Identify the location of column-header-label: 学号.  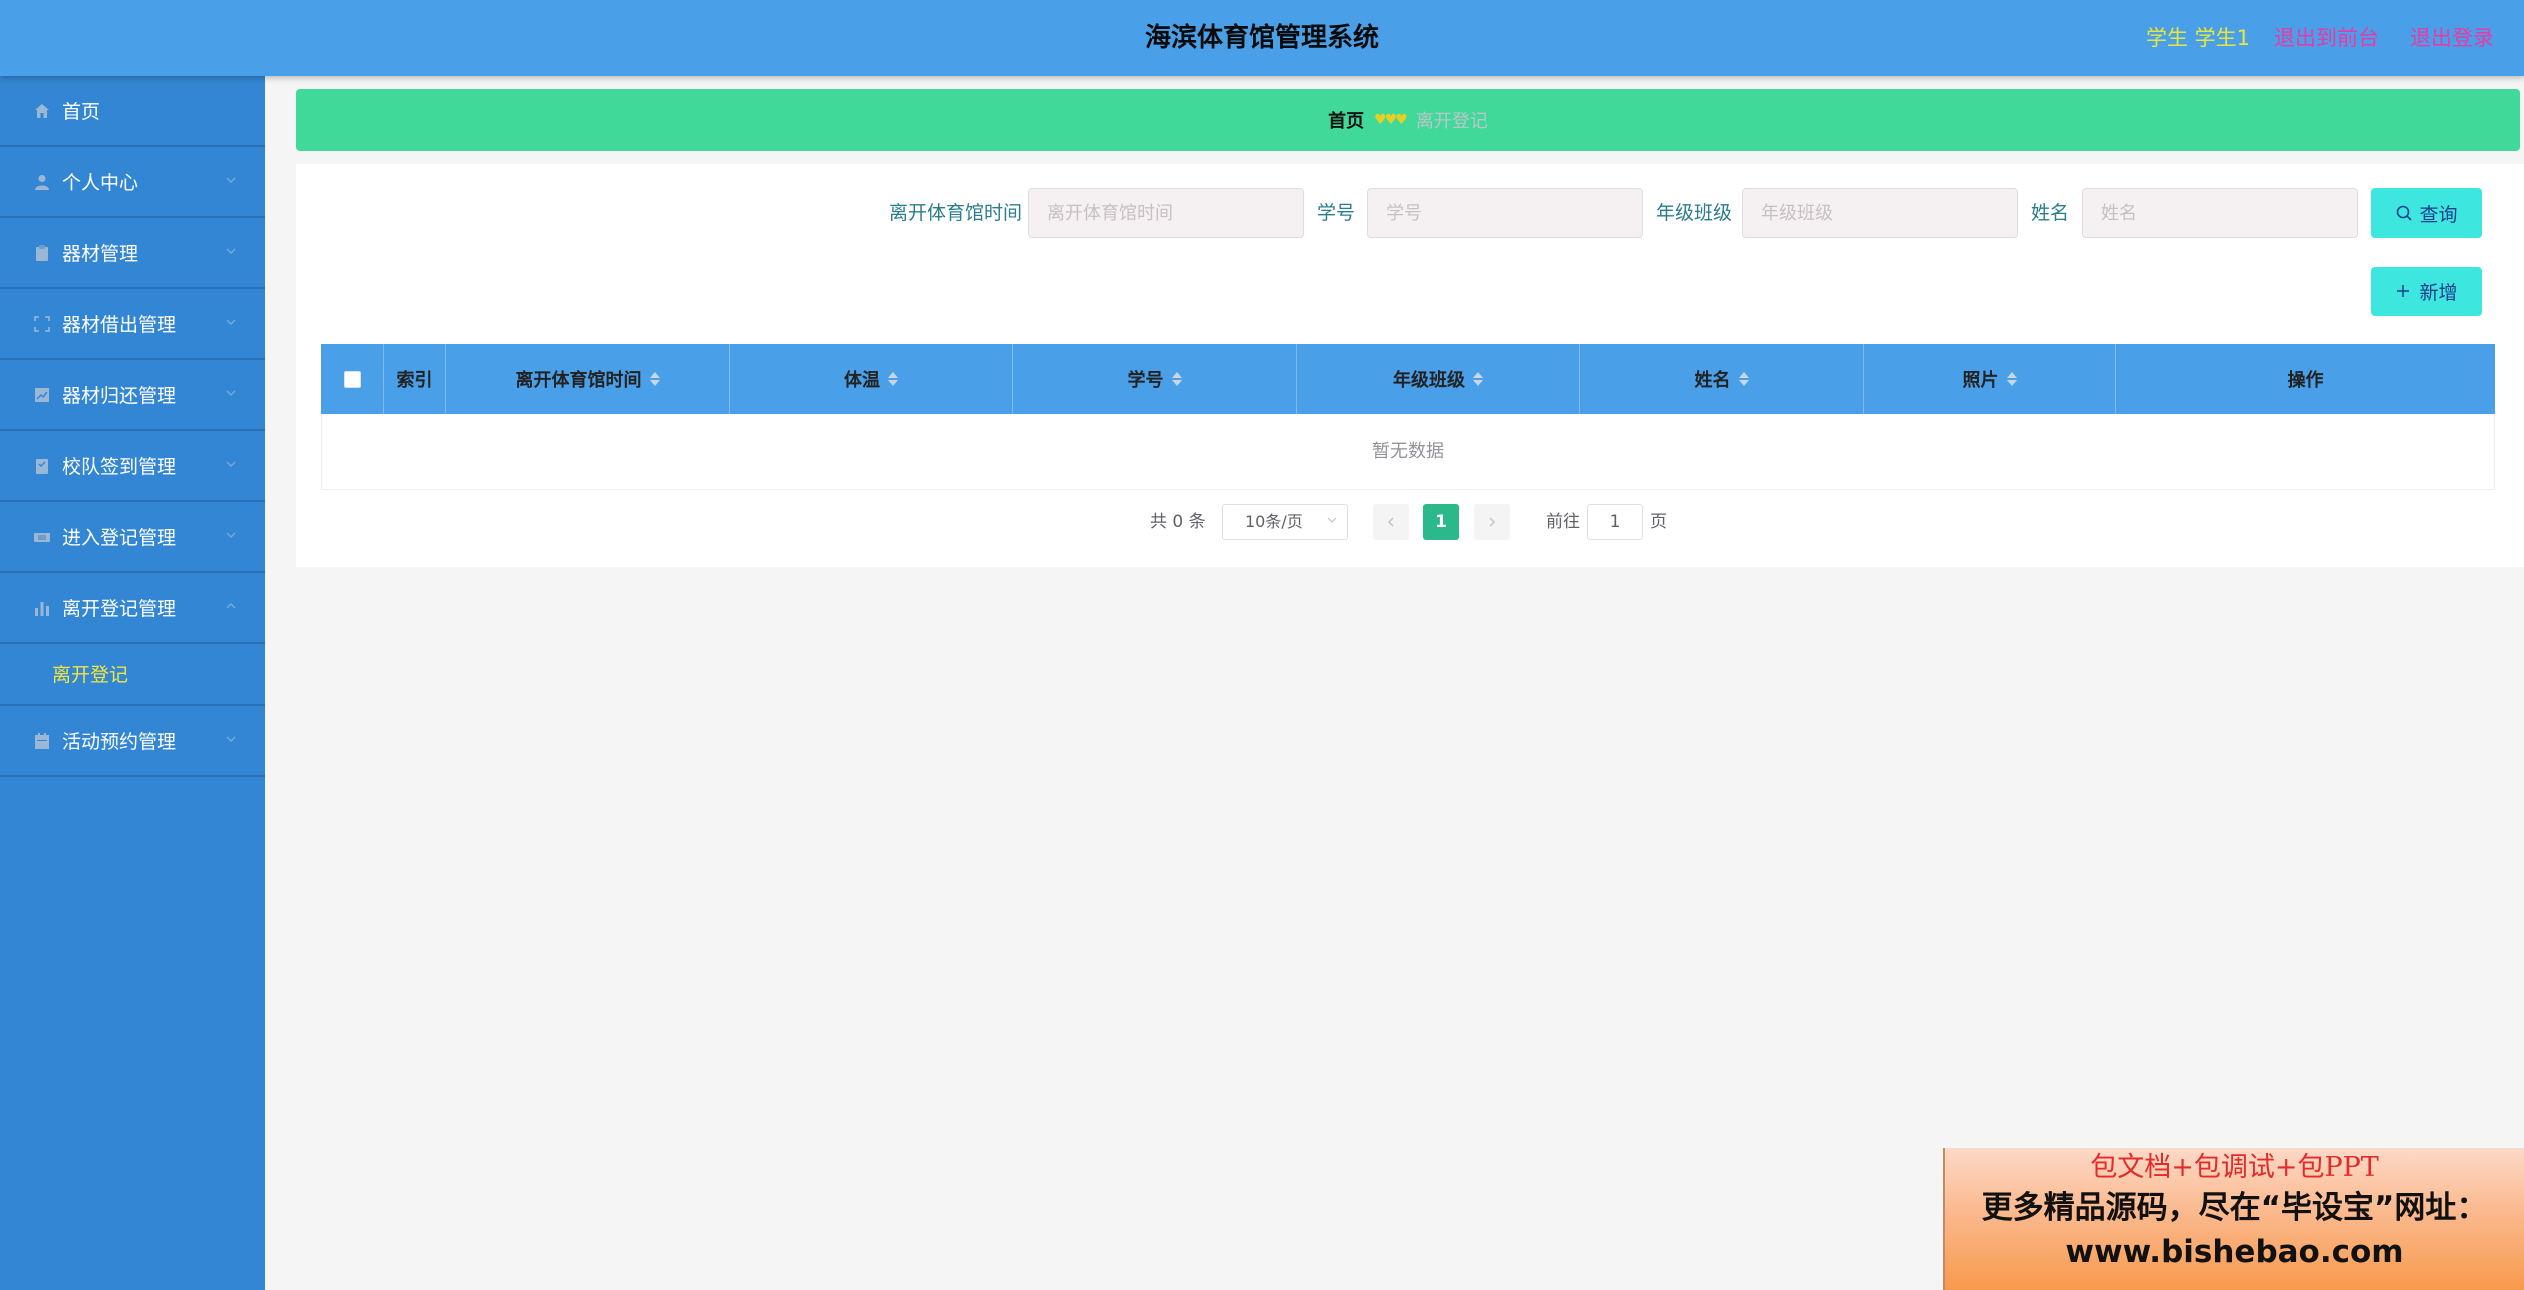
(1145, 380).